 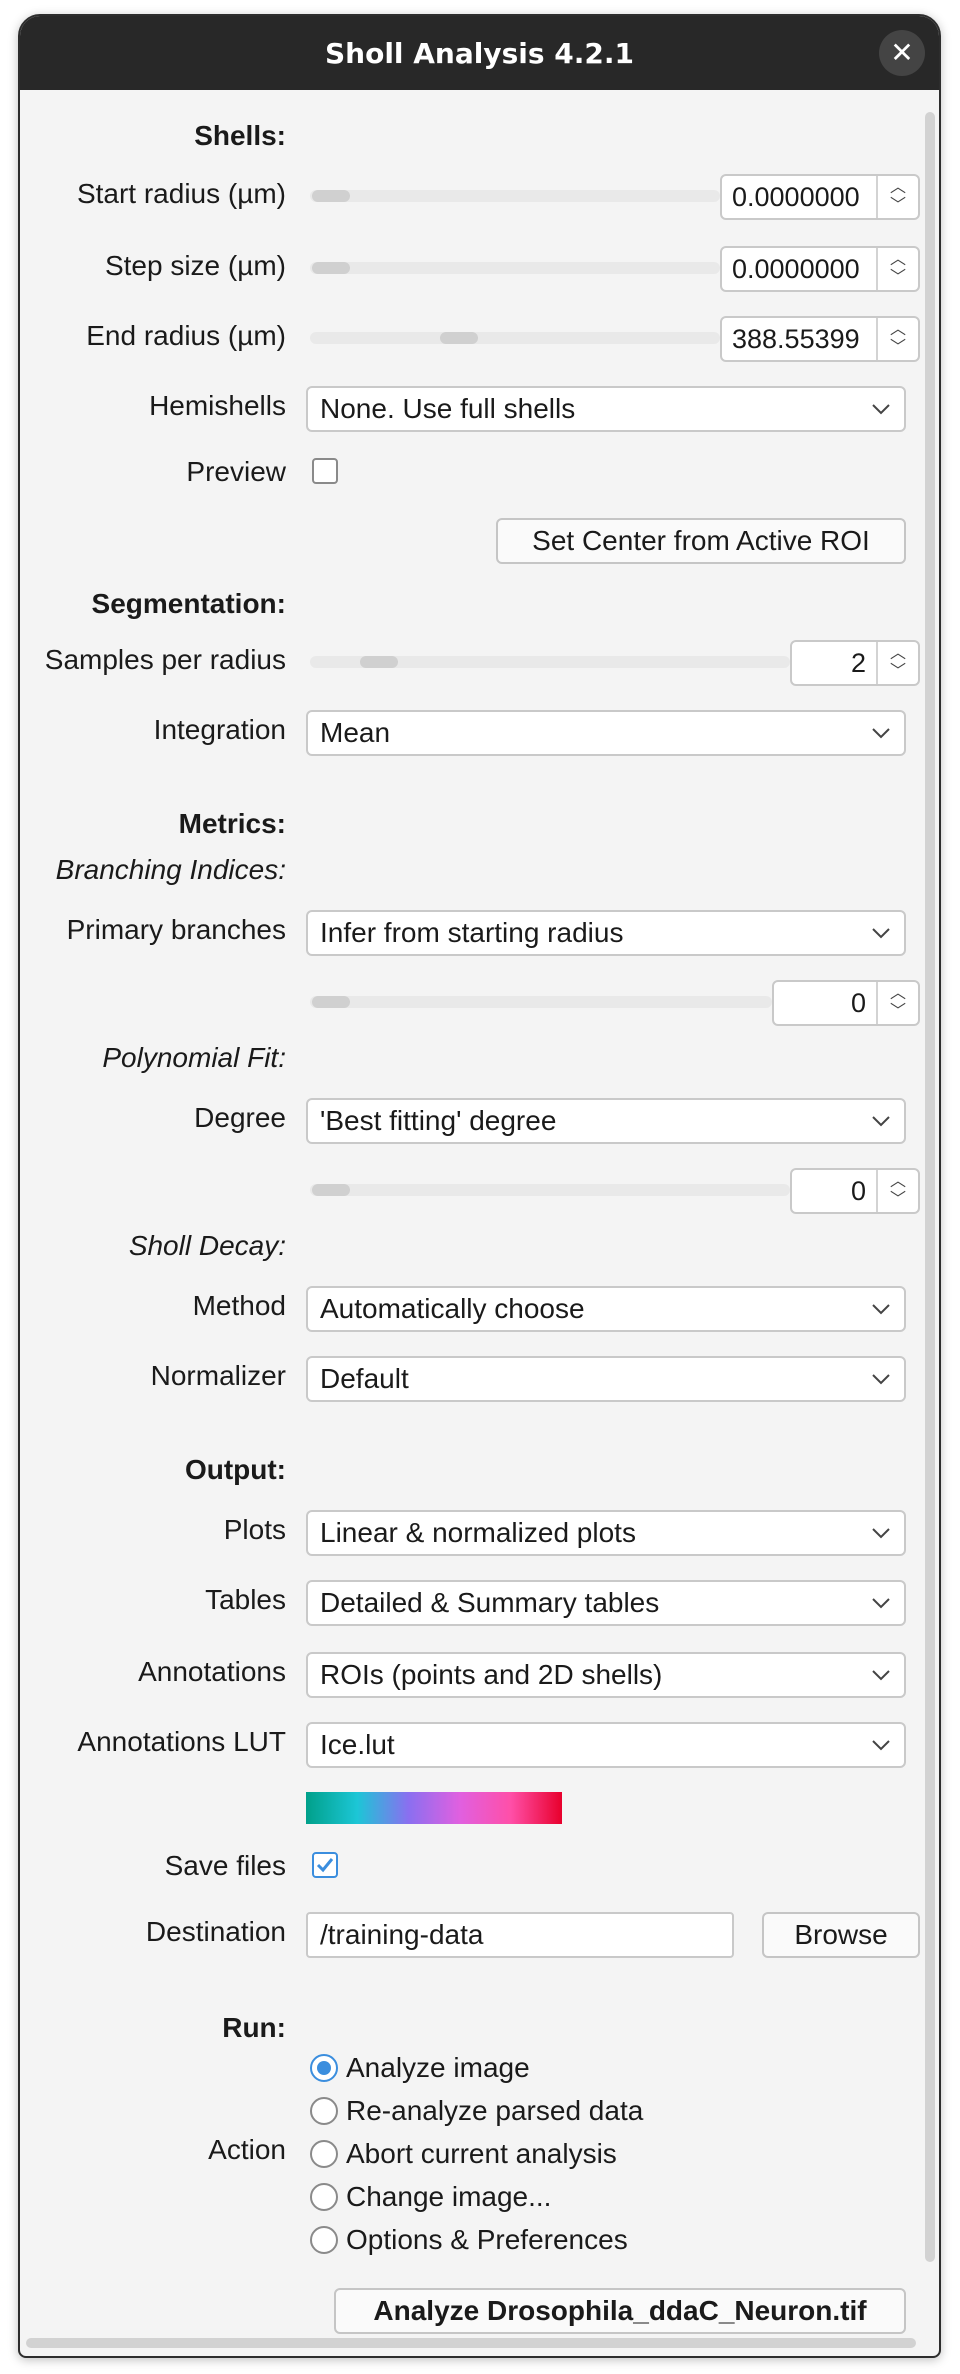 I want to click on degree-slider, so click(x=550, y=1190).